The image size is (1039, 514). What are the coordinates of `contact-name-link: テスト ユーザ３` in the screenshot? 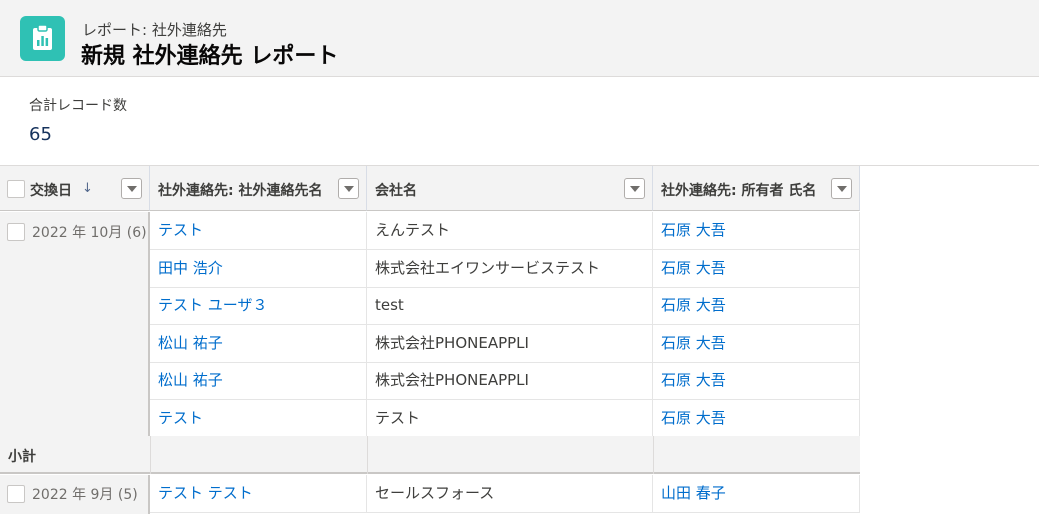 It's located at (258, 306).